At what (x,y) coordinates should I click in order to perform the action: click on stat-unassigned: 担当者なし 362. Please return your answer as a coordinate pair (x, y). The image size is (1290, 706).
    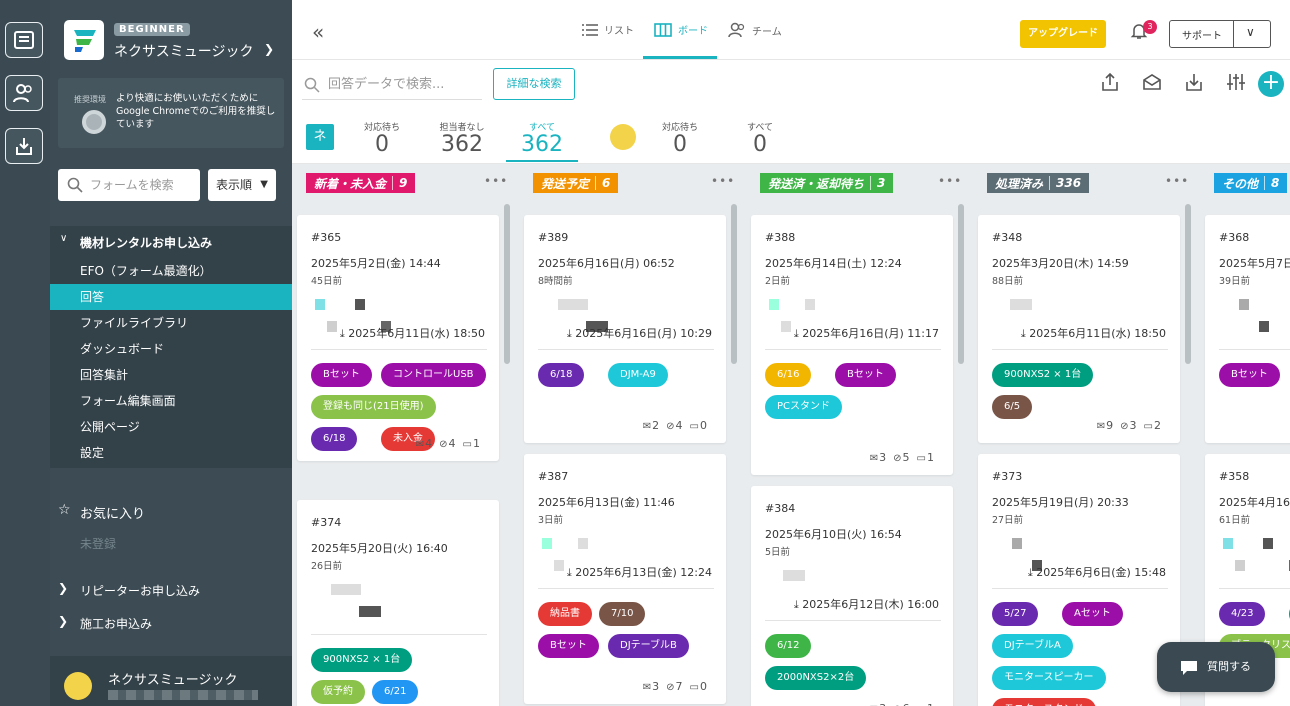
    Looking at the image, I should click on (462, 138).